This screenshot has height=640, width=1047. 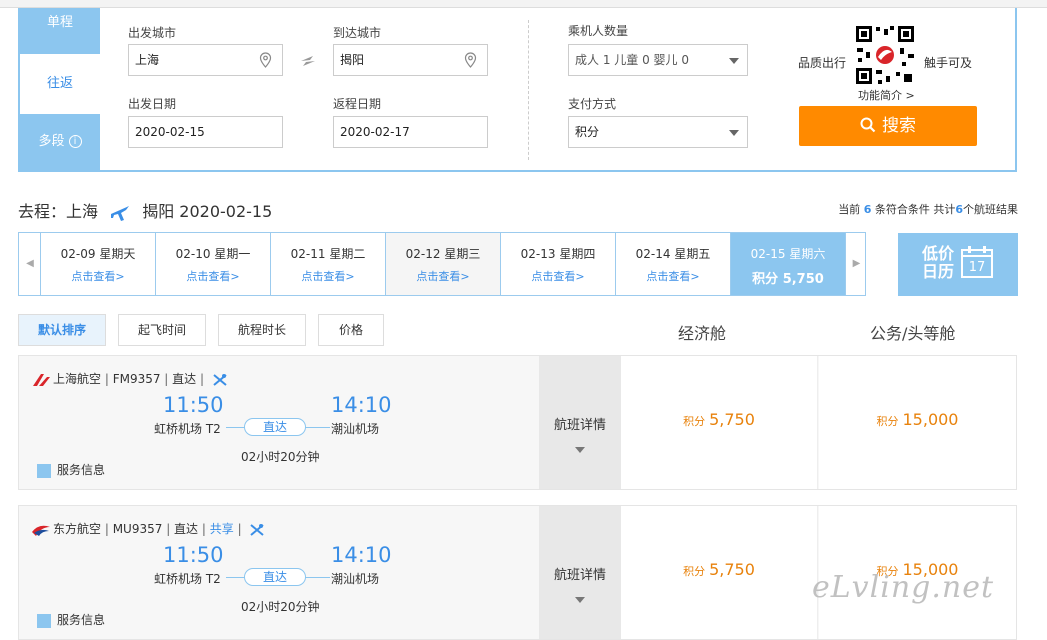 What do you see at coordinates (60, 31) in the screenshot?
I see `tab-oneway: 单程` at bounding box center [60, 31].